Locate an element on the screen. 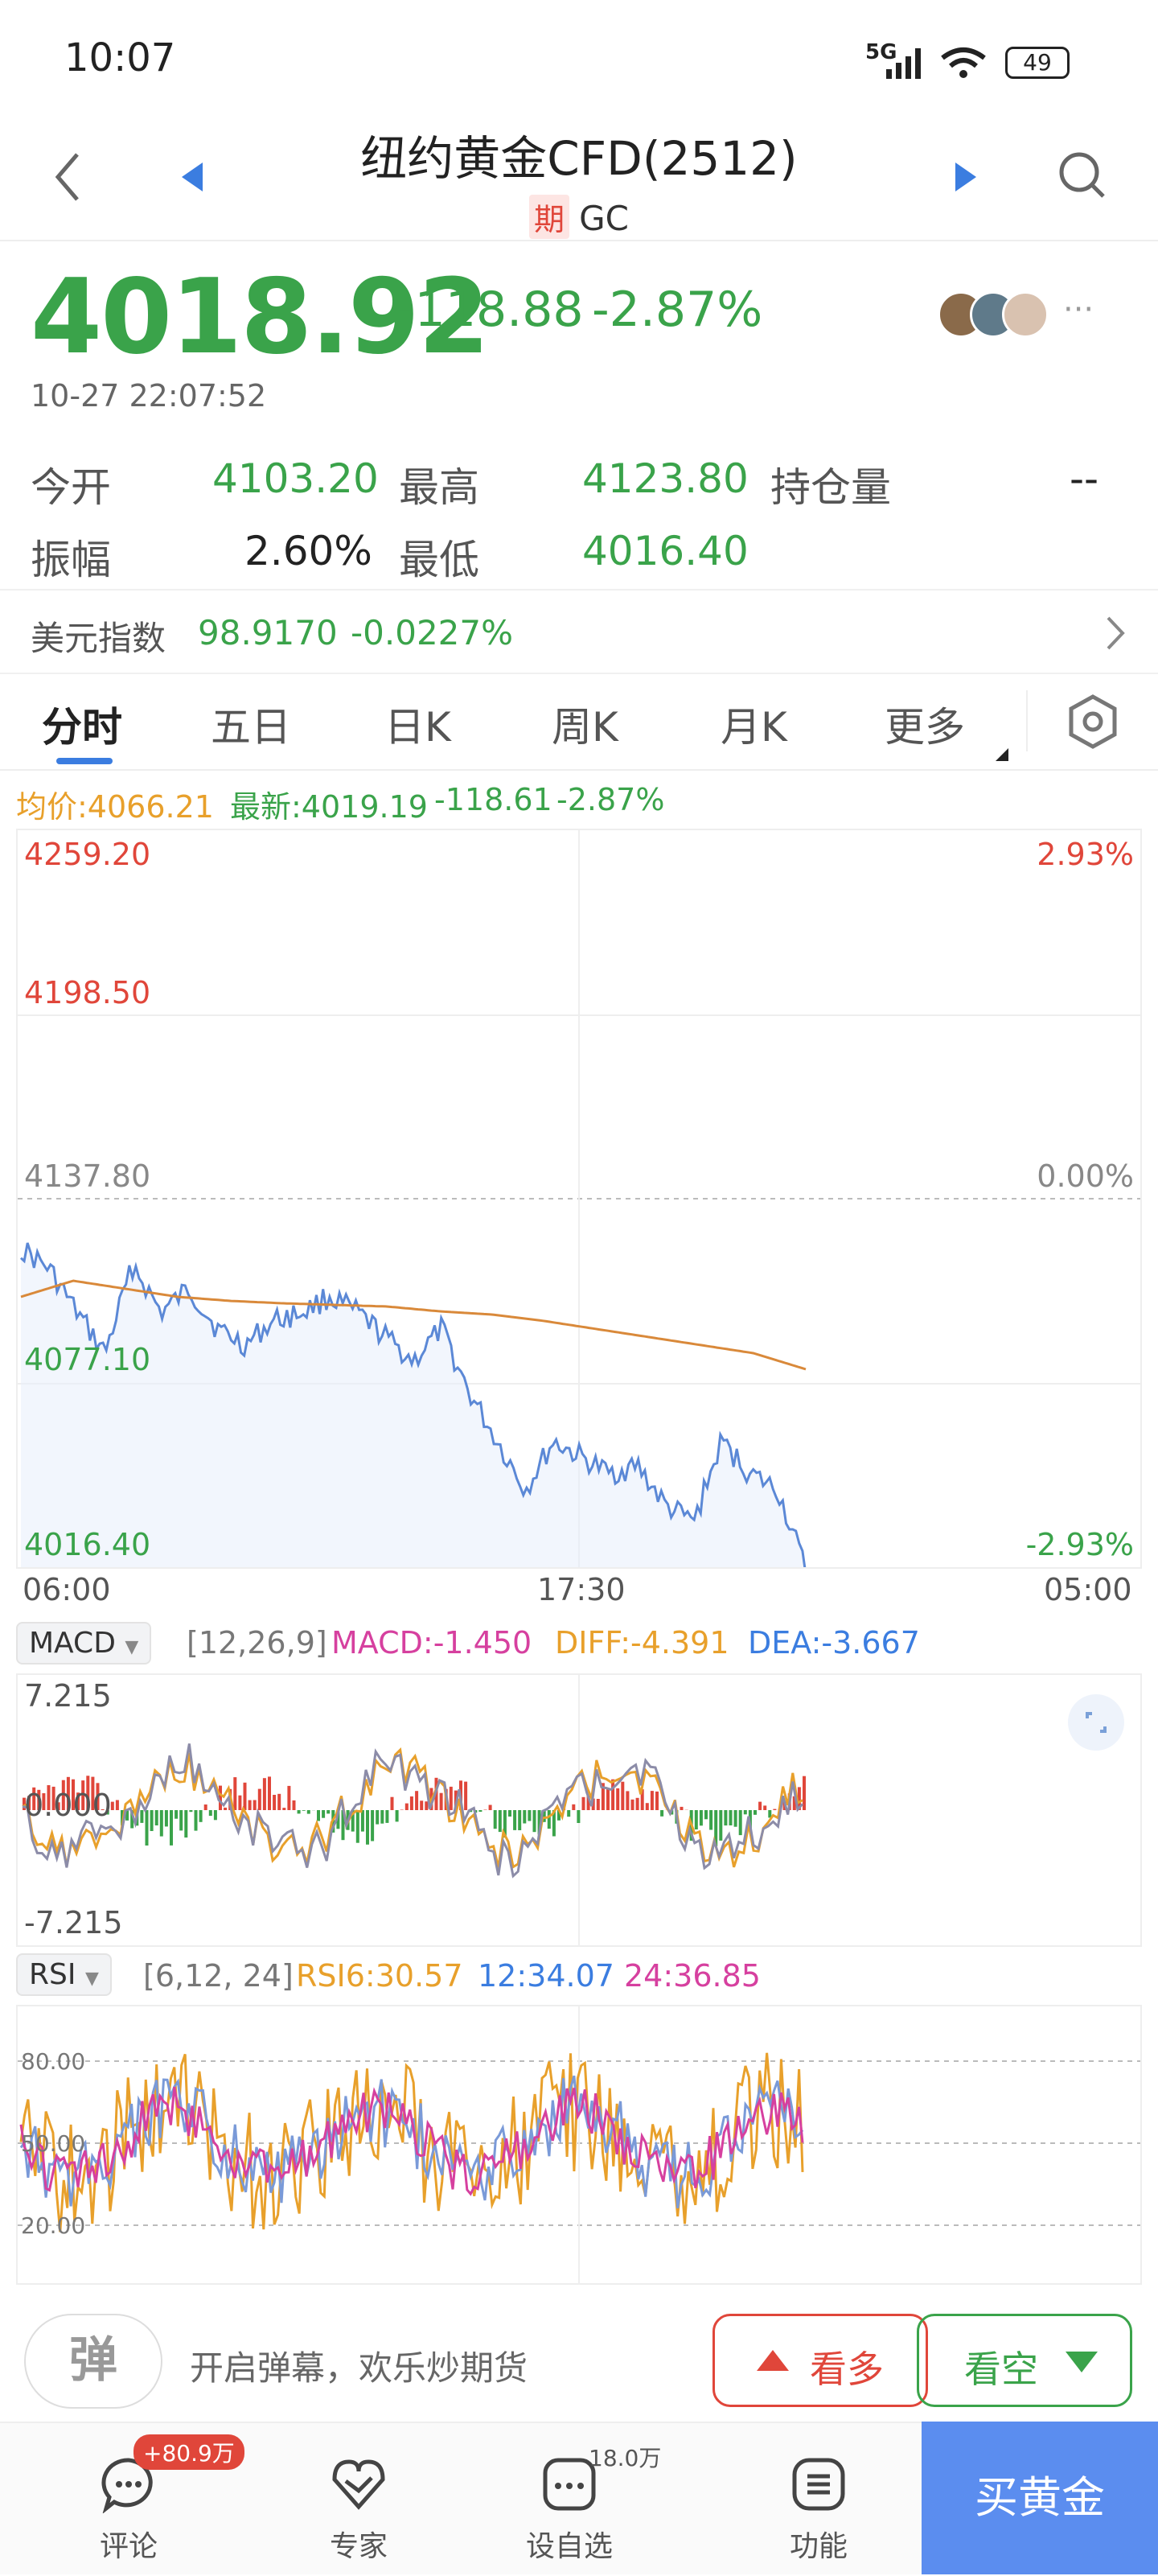  status-time: 10:07 is located at coordinates (119, 57).